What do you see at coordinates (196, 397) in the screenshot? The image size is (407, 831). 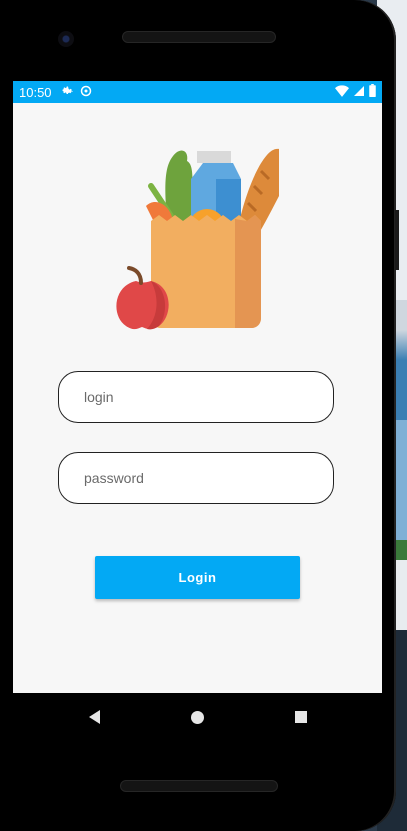 I see `login-input` at bounding box center [196, 397].